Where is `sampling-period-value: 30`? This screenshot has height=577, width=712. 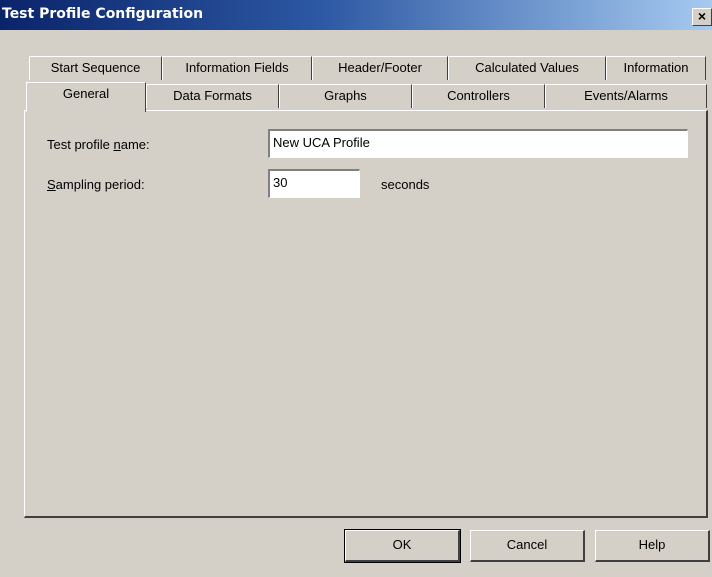
sampling-period-value: 30 is located at coordinates (280, 182).